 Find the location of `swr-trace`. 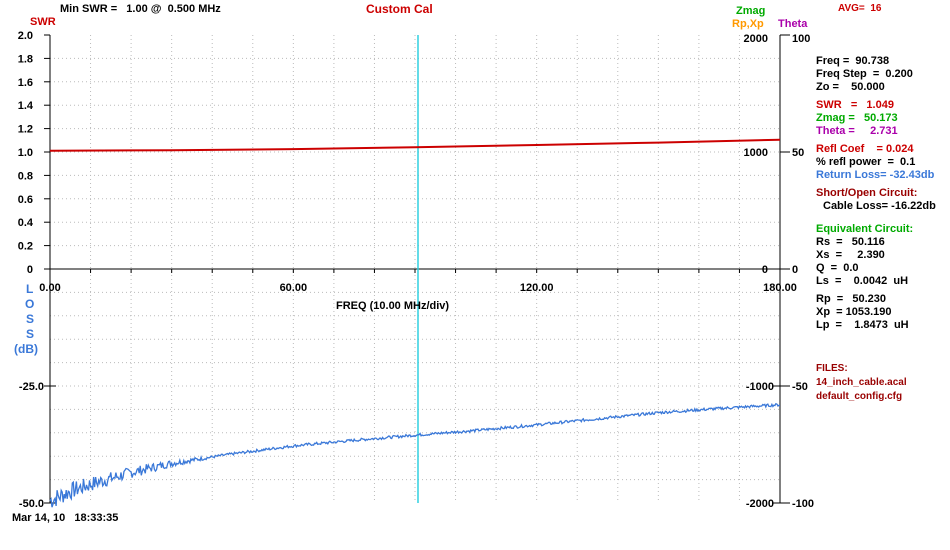

swr-trace is located at coordinates (415, 145).